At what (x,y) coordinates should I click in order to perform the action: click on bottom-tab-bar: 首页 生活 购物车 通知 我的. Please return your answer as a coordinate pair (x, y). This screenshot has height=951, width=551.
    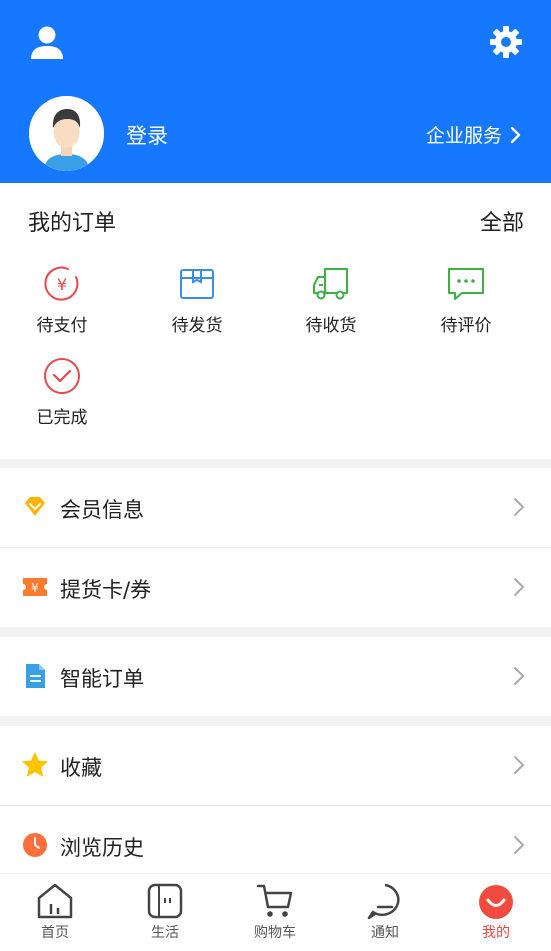
    Looking at the image, I should click on (275, 912).